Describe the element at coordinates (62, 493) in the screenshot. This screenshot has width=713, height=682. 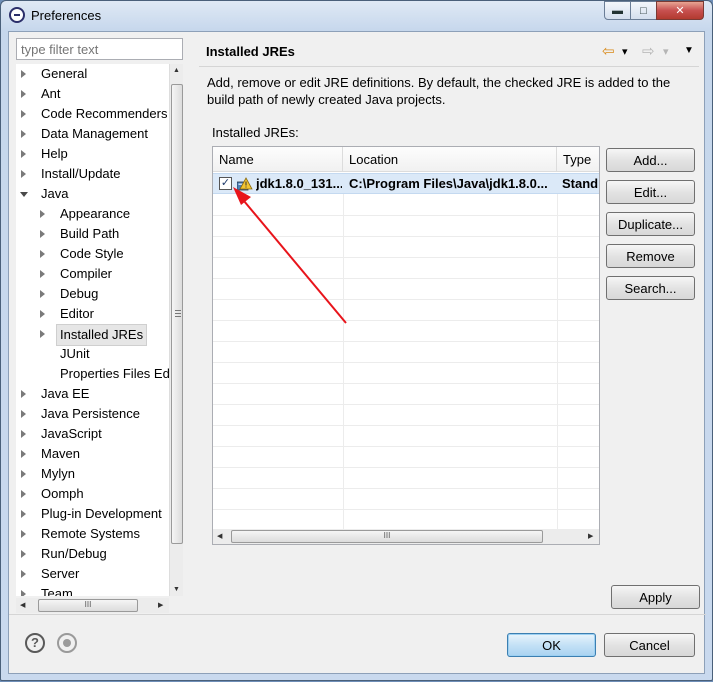
I see `tree-item-label: Oomph` at that location.